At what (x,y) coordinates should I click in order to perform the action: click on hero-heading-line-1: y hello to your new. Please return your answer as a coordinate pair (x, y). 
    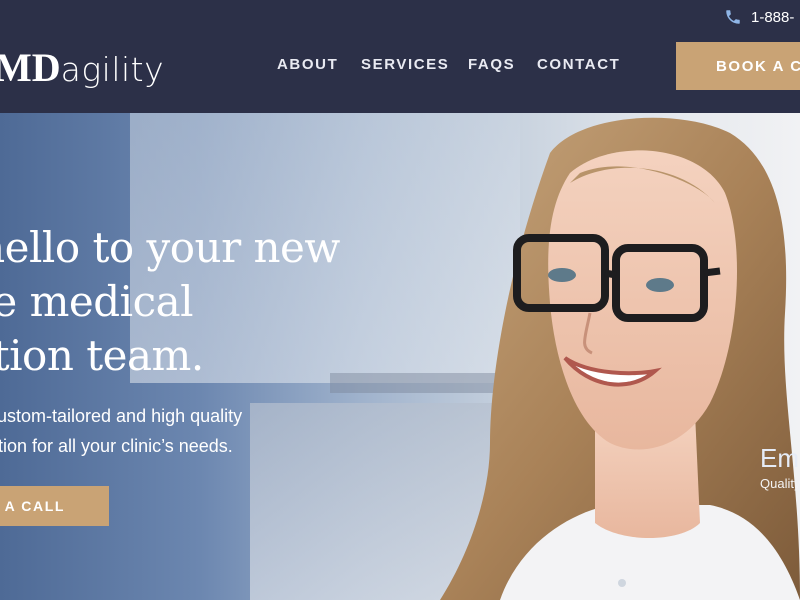
    Looking at the image, I should click on (170, 247).